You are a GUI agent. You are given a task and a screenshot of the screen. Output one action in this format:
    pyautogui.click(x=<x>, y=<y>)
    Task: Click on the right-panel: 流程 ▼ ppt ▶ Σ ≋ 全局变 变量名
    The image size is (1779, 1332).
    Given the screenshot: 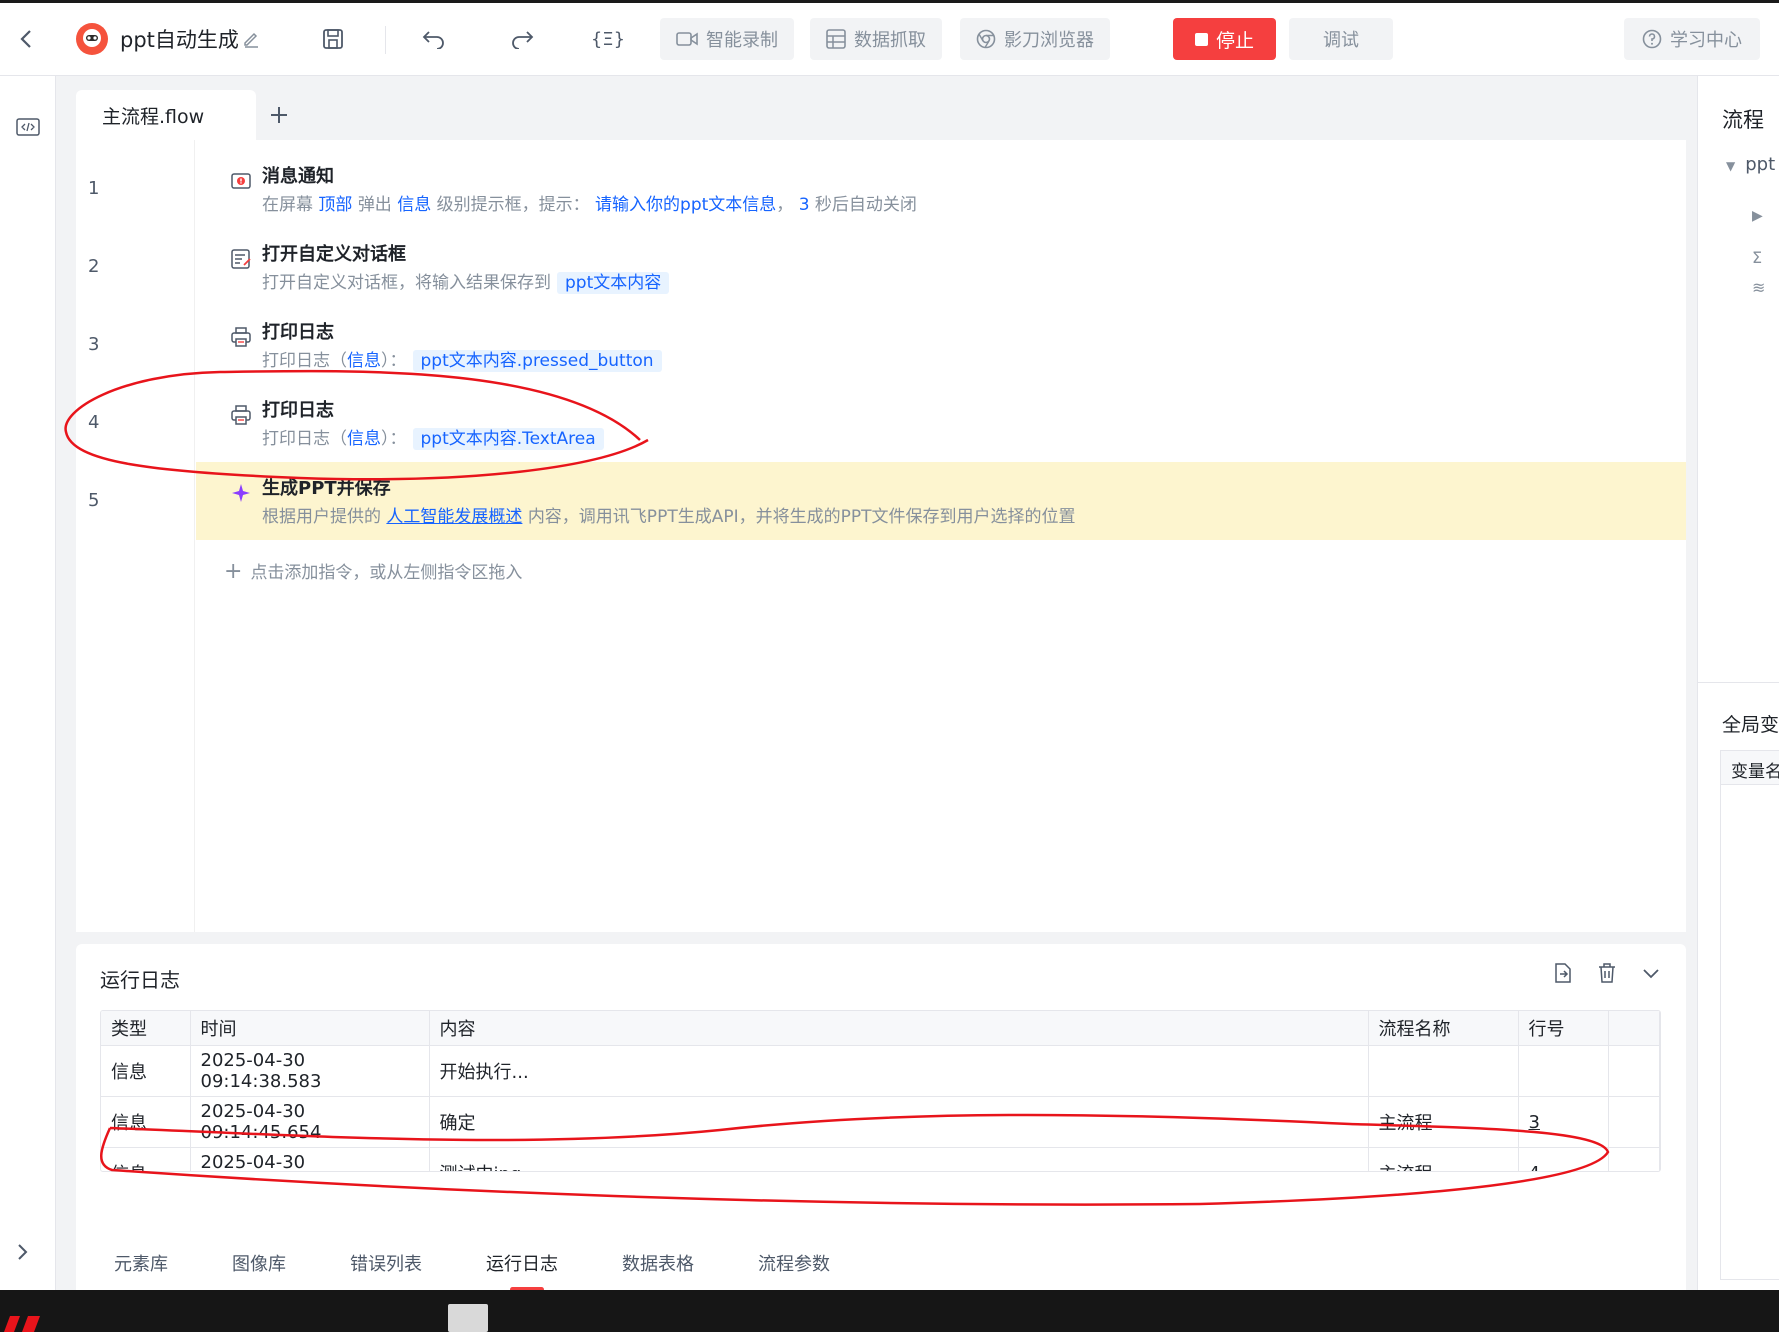 What is the action you would take?
    pyautogui.click(x=1738, y=683)
    